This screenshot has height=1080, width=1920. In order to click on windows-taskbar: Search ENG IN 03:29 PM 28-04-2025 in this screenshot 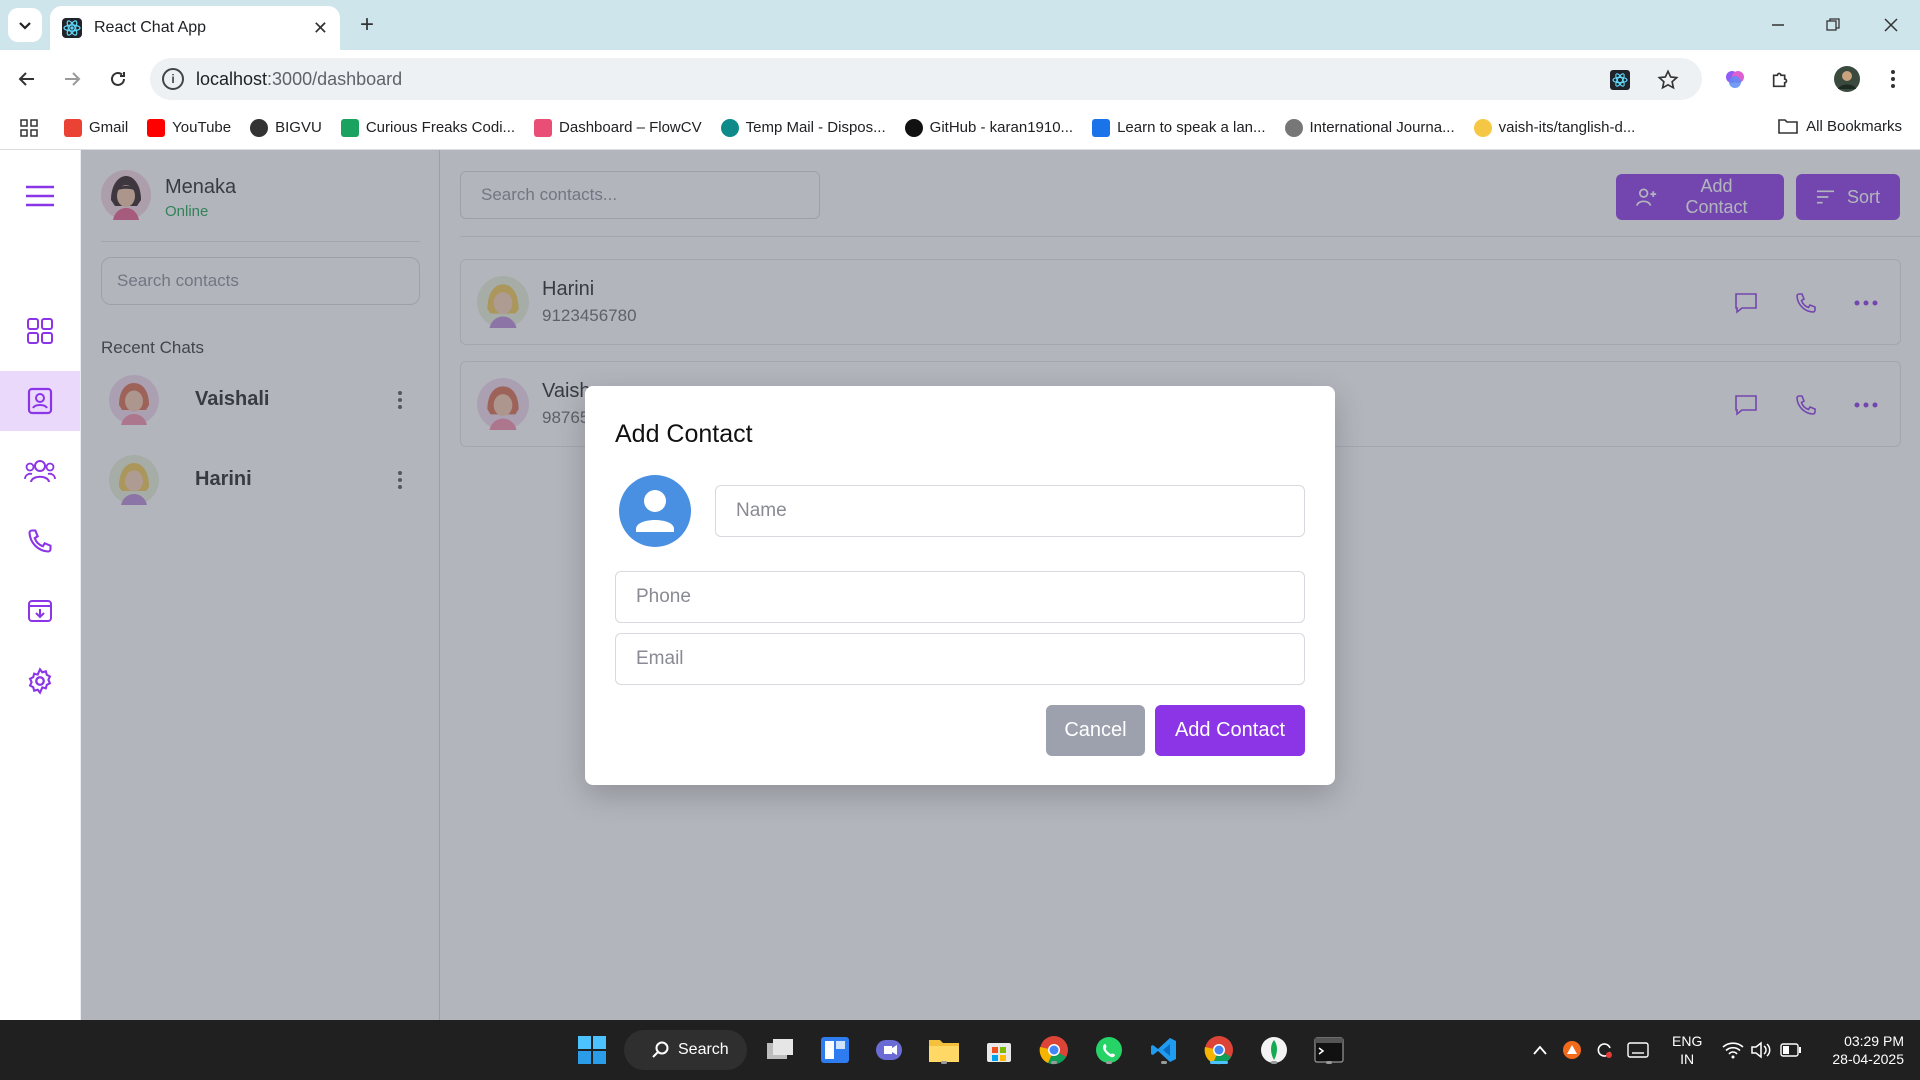, I will do `click(960, 1050)`.